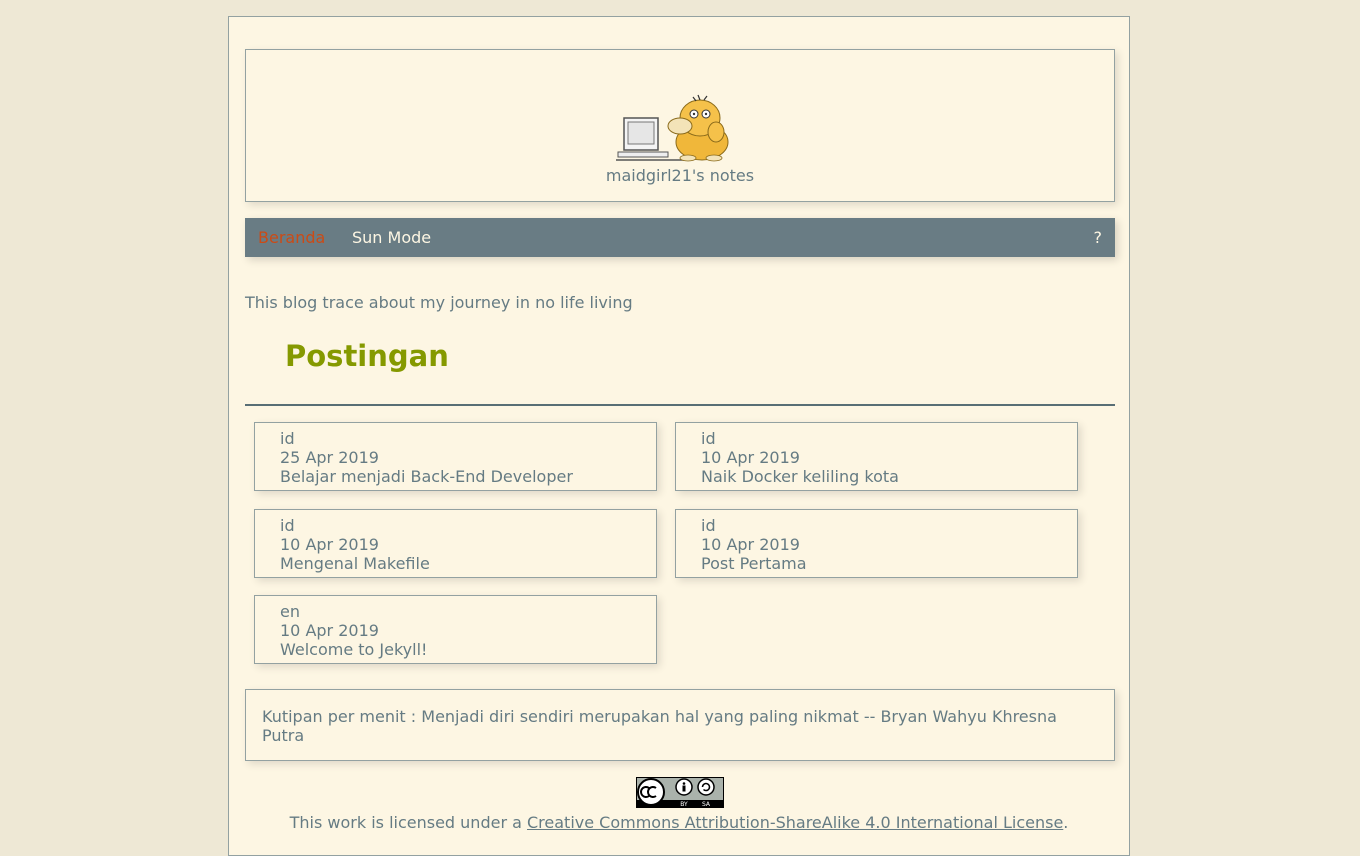  I want to click on cc-by-text: BY, so click(684, 804).